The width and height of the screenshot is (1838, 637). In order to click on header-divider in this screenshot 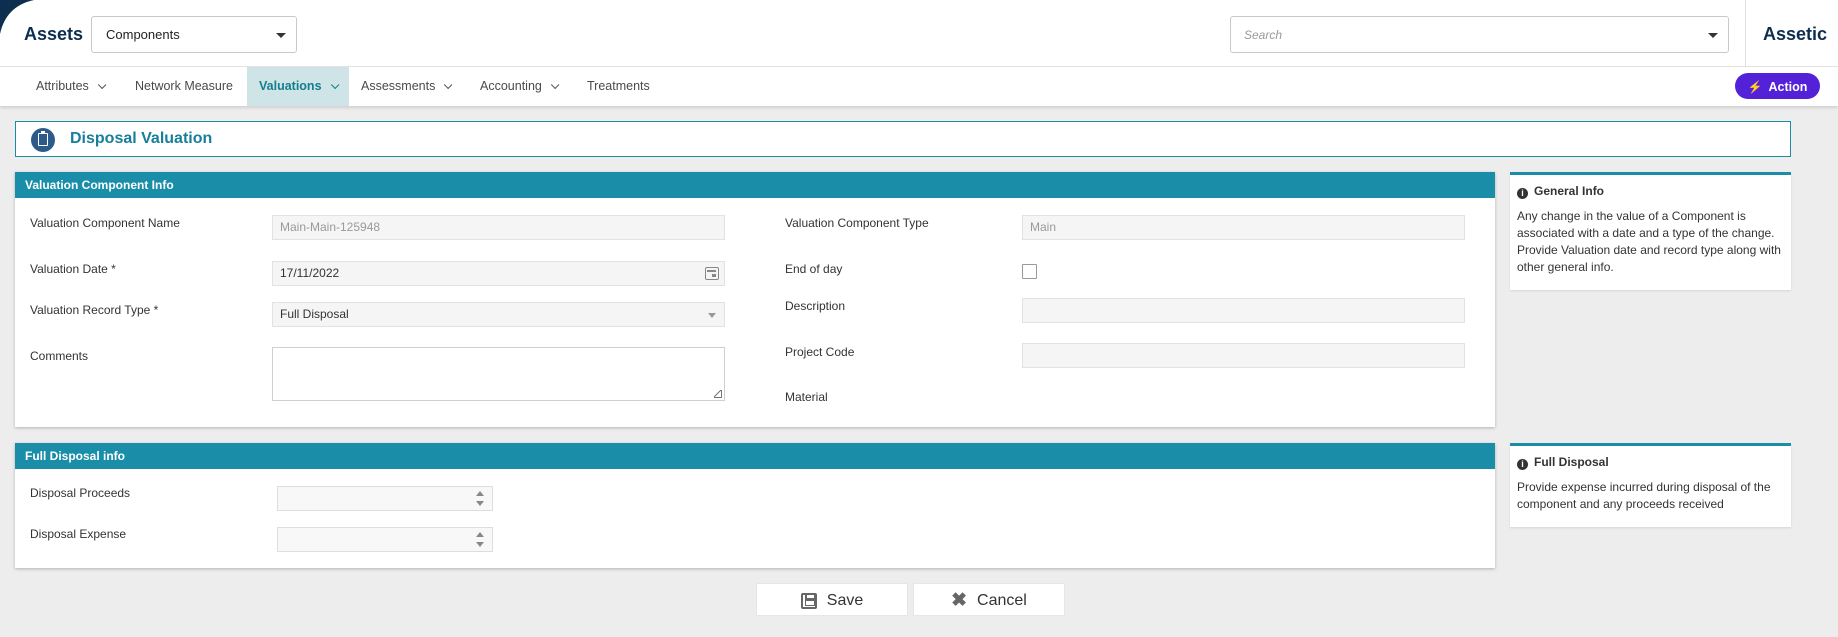, I will do `click(1745, 33)`.